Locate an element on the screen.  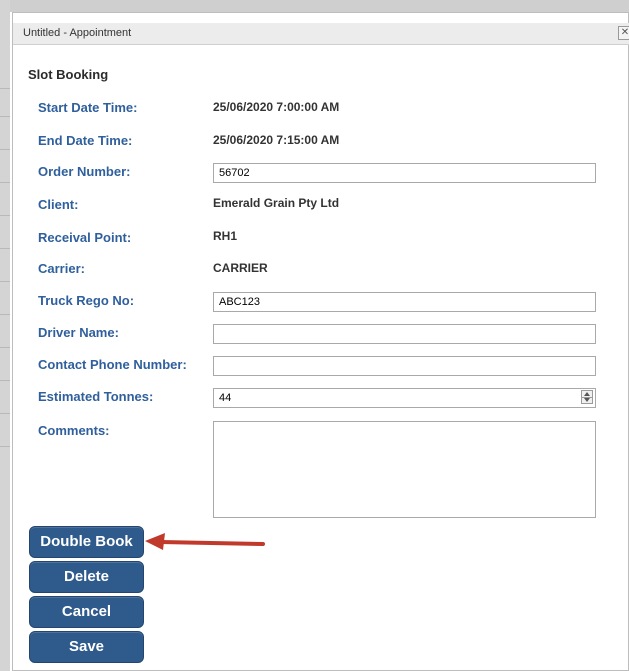
contact-phone-input is located at coordinates (404, 366).